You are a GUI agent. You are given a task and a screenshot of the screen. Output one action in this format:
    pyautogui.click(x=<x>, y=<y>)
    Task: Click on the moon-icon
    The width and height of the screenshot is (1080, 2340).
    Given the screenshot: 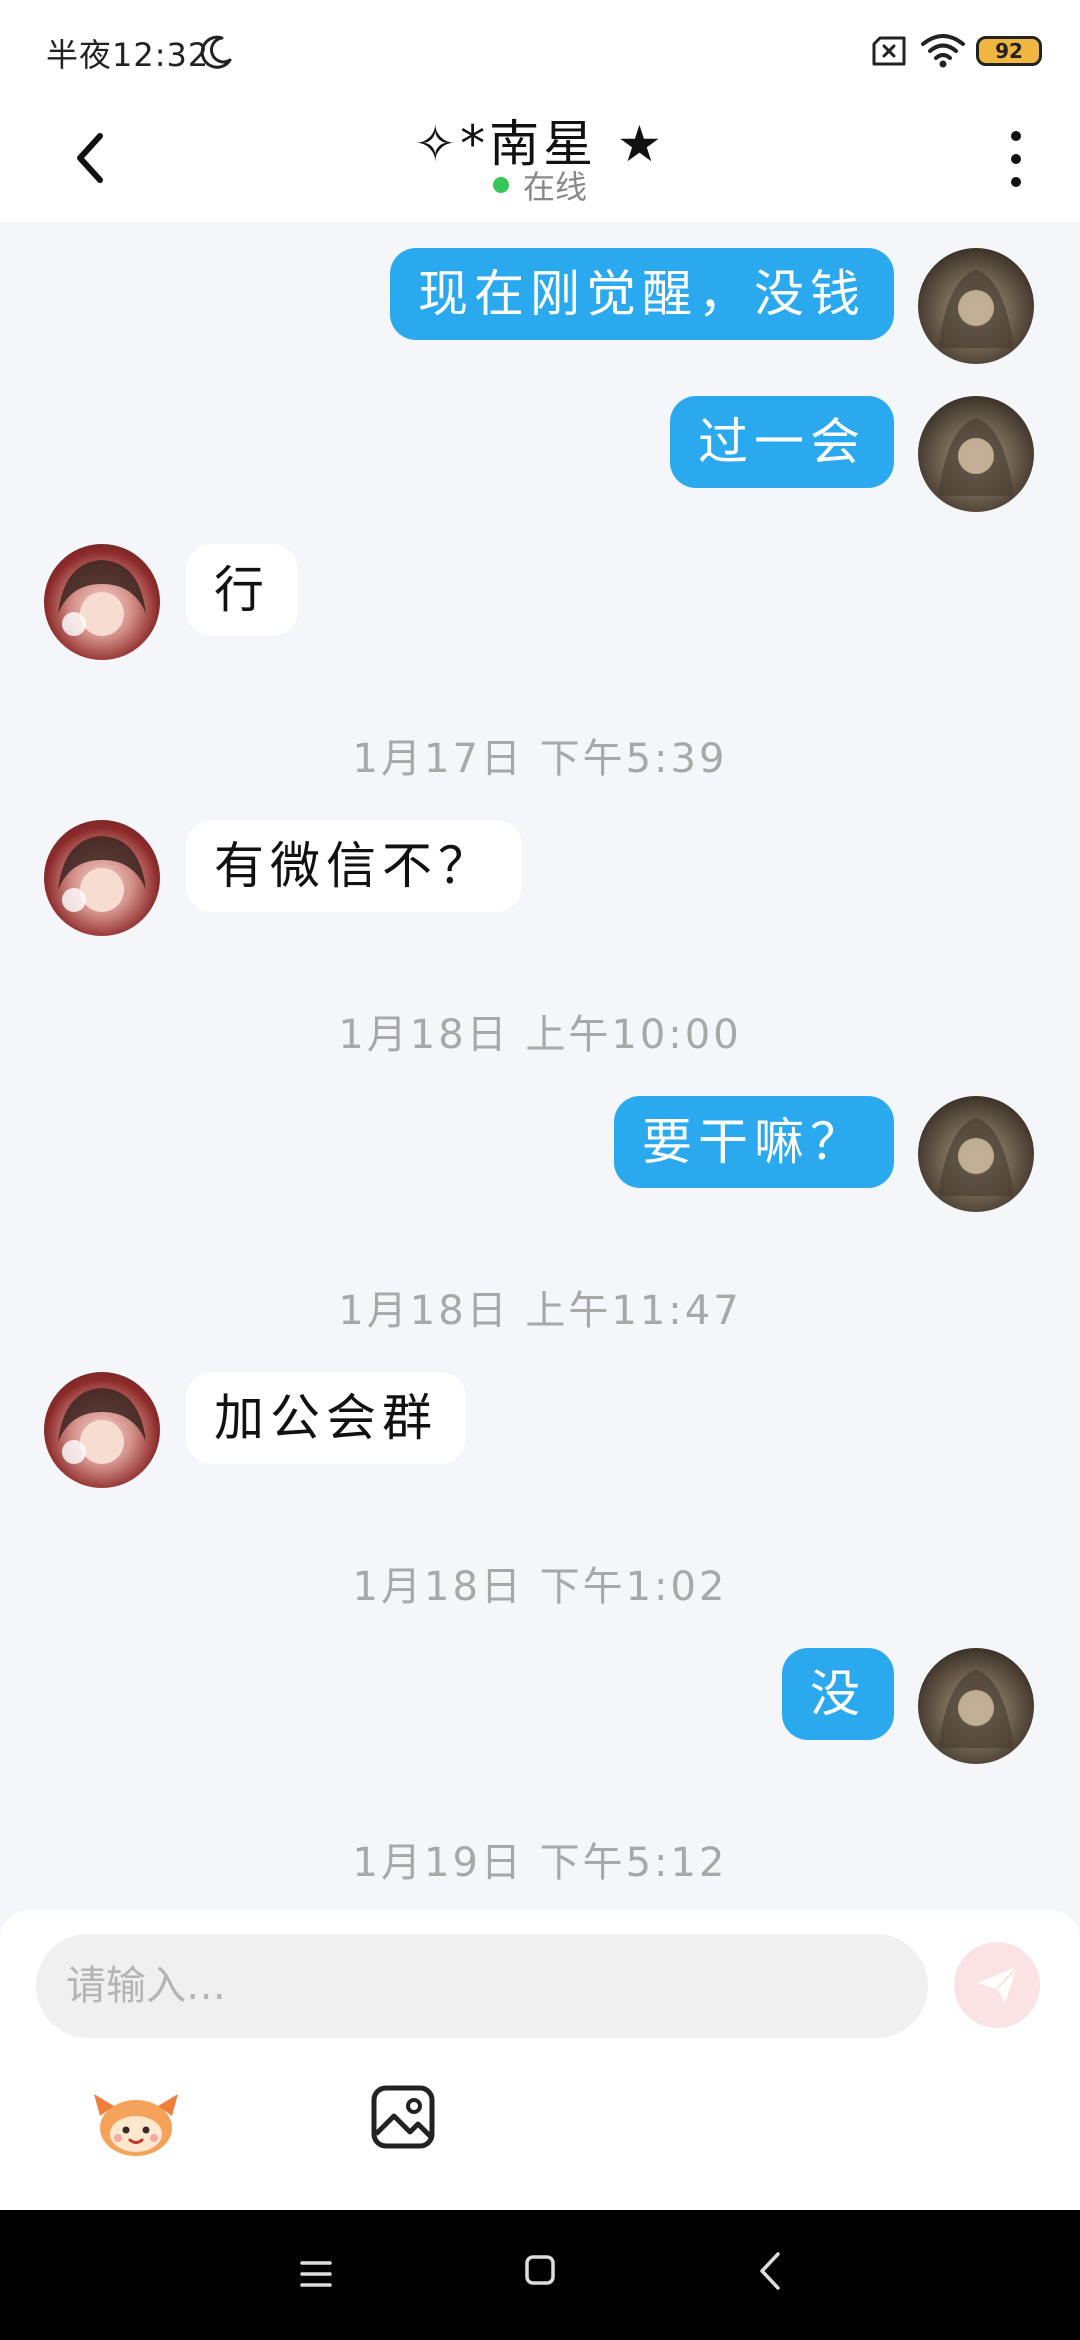 What is the action you would take?
    pyautogui.click(x=216, y=52)
    